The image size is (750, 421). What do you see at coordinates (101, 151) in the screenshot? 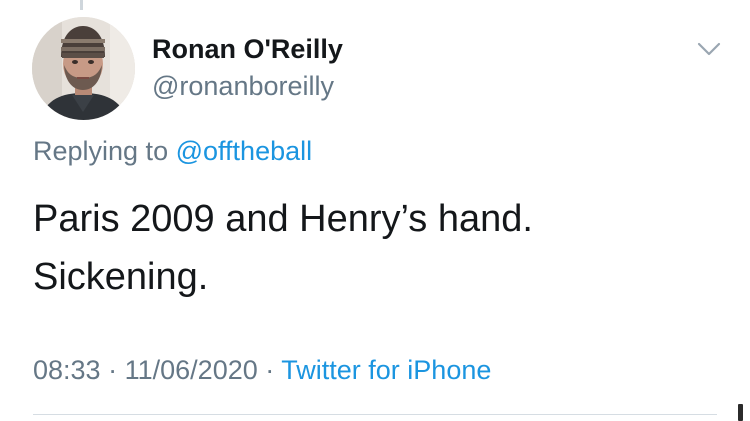
I see `replying-to-label: Replying to` at bounding box center [101, 151].